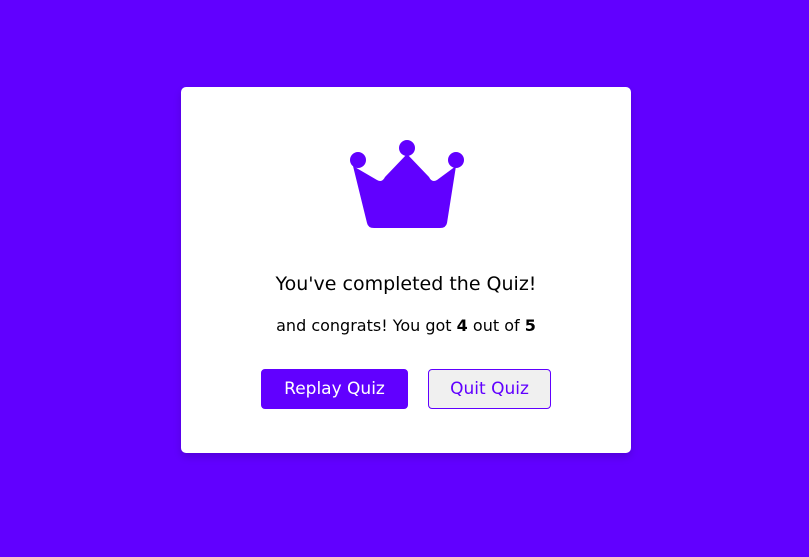  What do you see at coordinates (462, 325) in the screenshot?
I see `score-value: 4` at bounding box center [462, 325].